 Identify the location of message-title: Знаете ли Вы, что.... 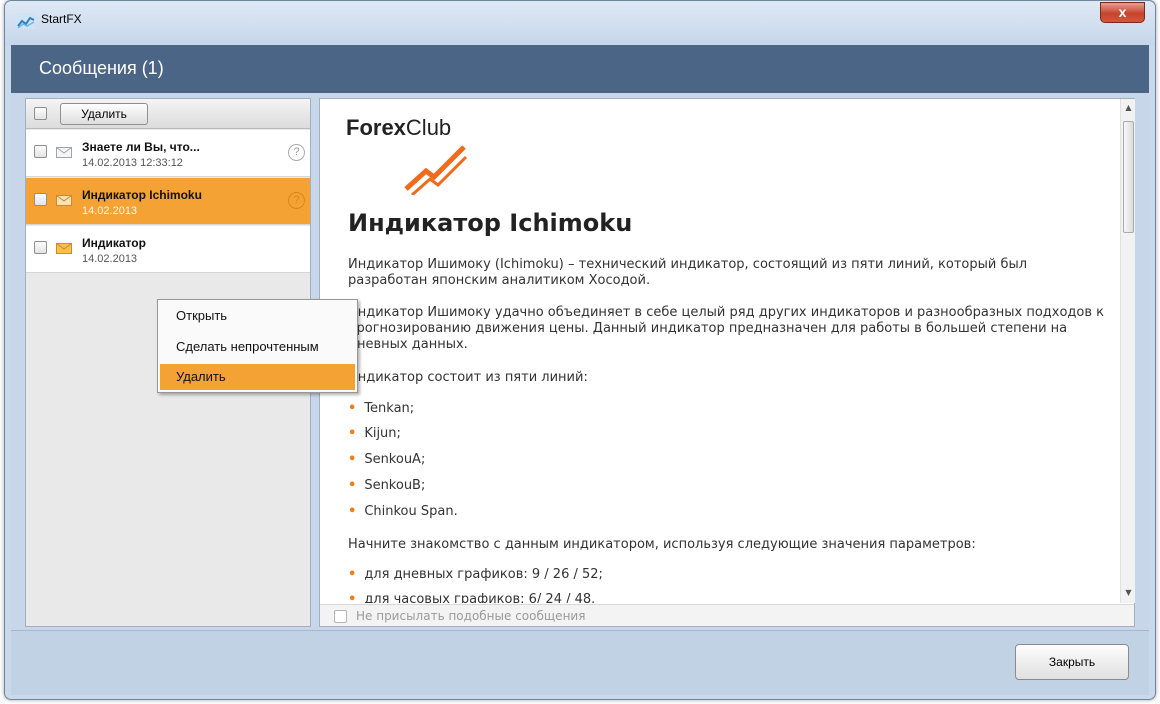
(141, 147).